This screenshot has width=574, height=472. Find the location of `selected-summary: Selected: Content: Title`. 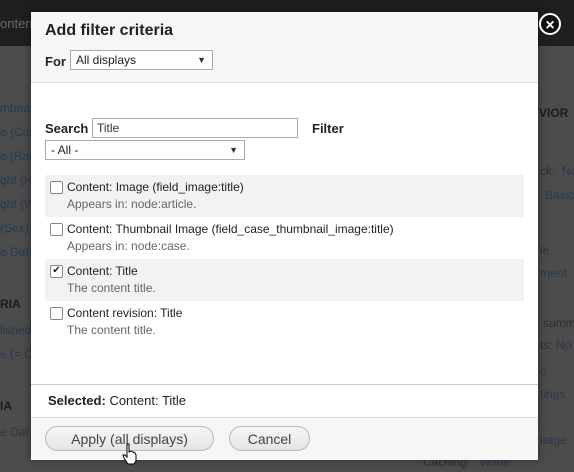

selected-summary: Selected: Content: Title is located at coordinates (117, 400).